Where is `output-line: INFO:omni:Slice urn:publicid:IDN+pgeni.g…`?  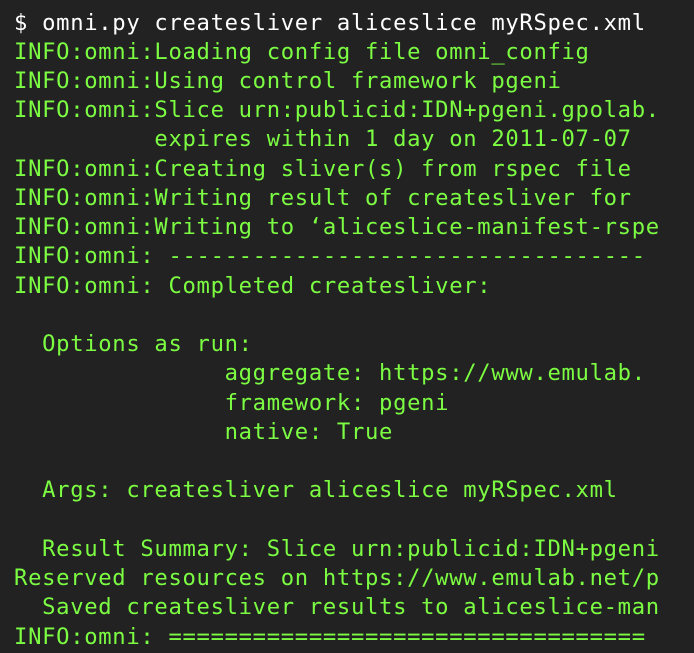 output-line: INFO:omni:Slice urn:publicid:IDN+pgeni.g… is located at coordinates (330, 110).